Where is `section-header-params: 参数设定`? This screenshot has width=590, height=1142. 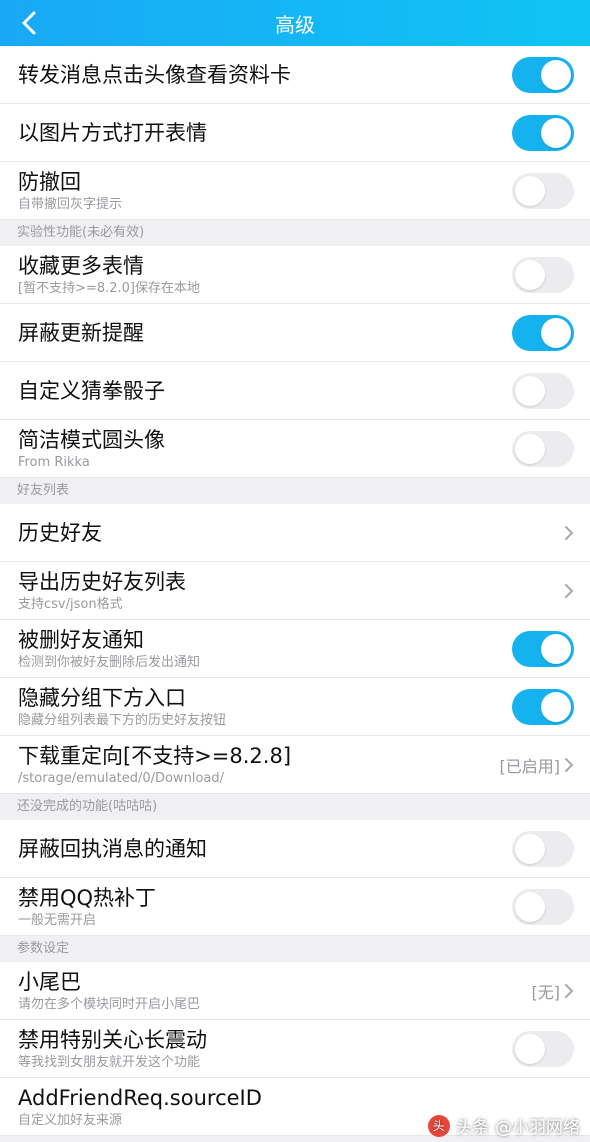
section-header-params: 参数设定 is located at coordinates (295, 949).